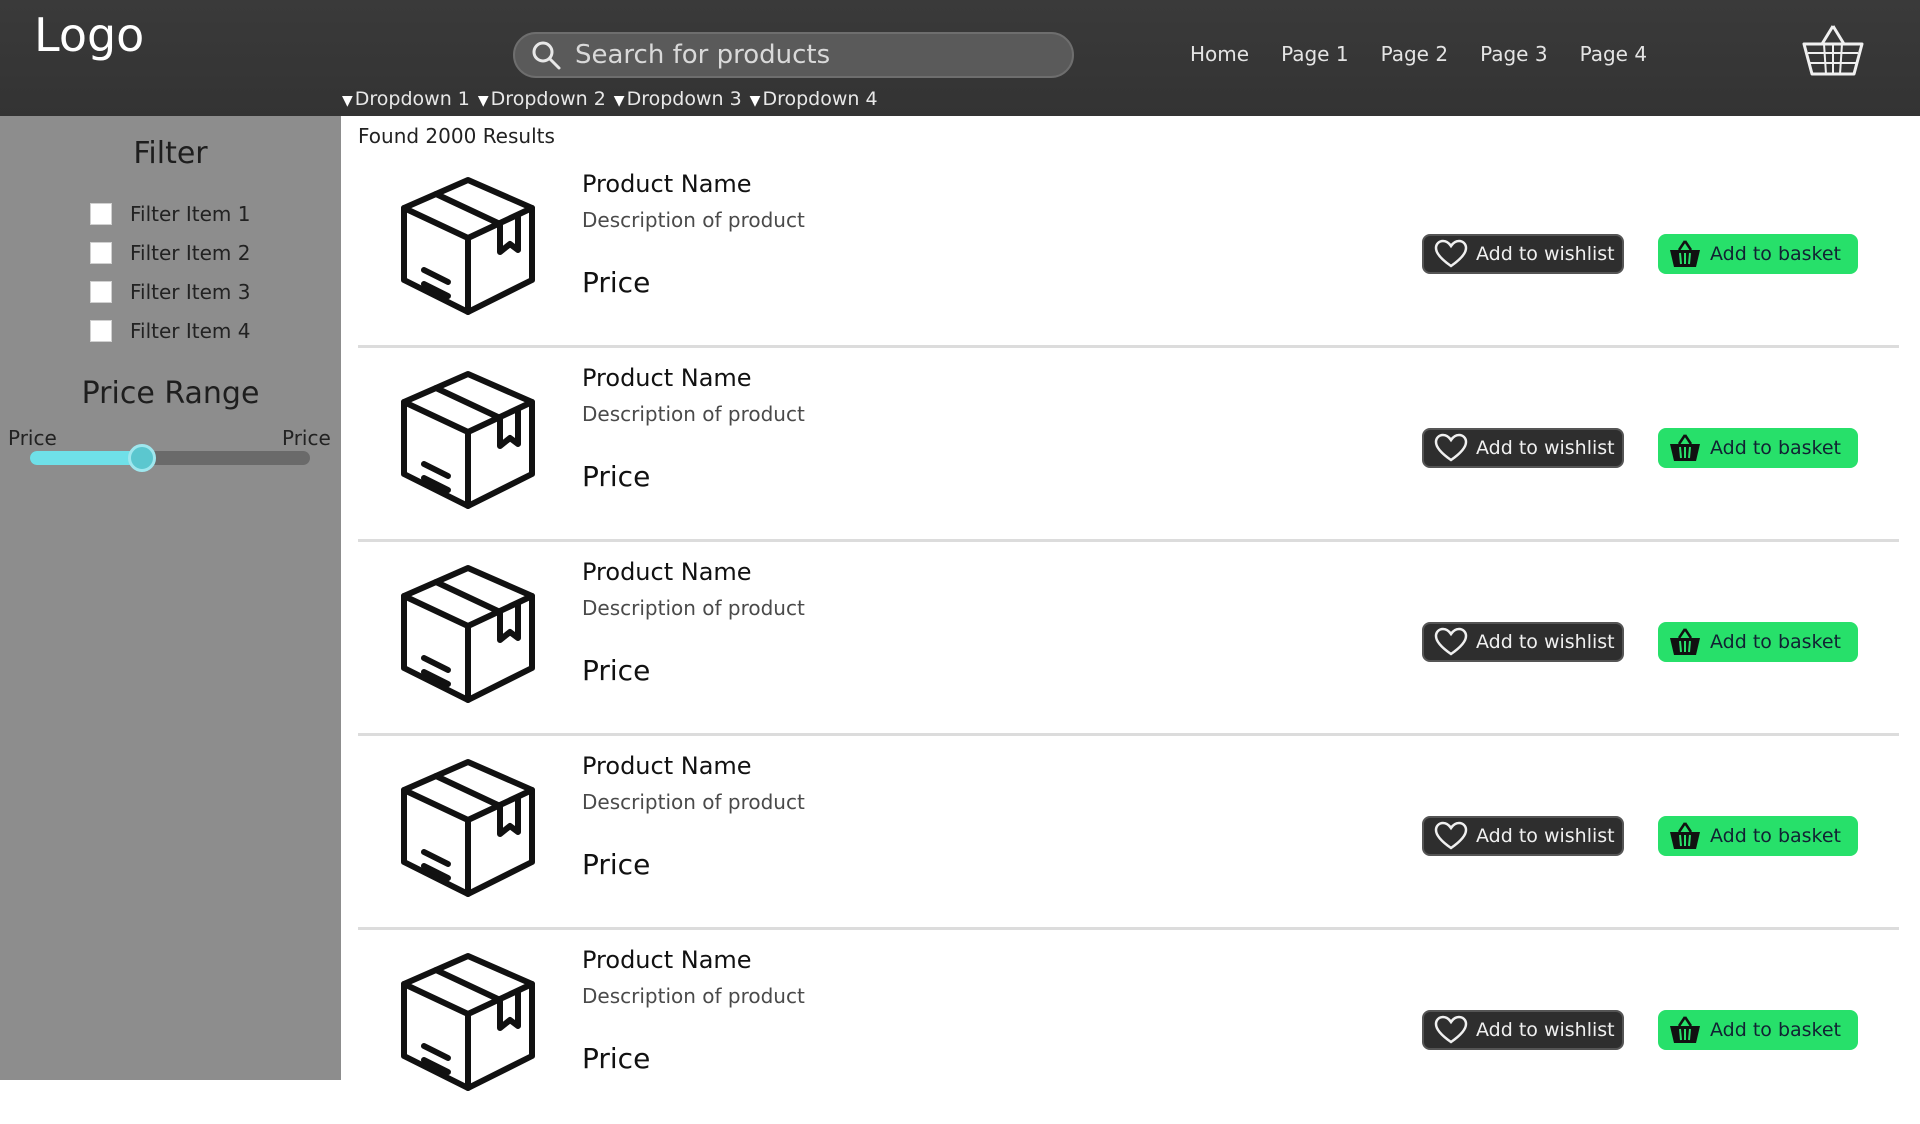  I want to click on filter-item-4: Filter Item 4, so click(170, 331).